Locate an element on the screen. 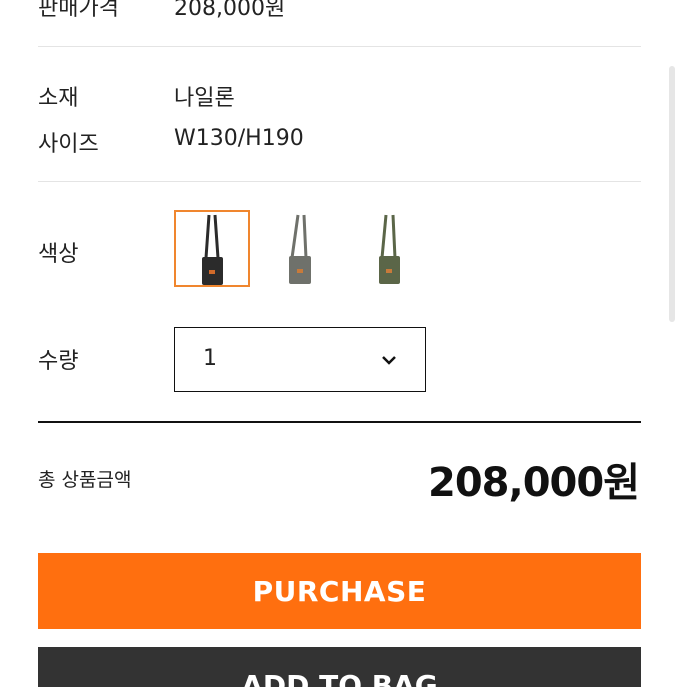 The width and height of the screenshot is (675, 687). purchase-button: PURCHASE is located at coordinates (339, 591).